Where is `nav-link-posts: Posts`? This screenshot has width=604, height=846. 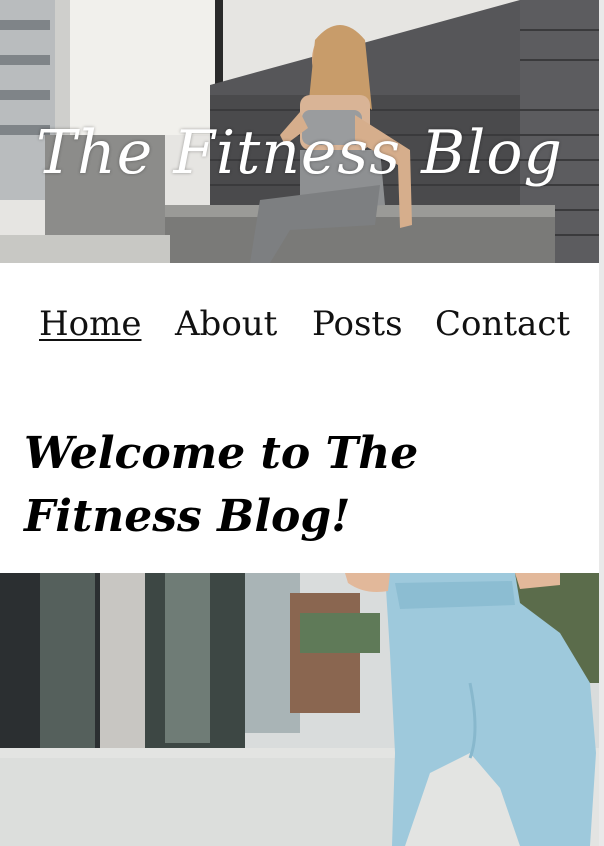
nav-link-posts: Posts is located at coordinates (357, 324).